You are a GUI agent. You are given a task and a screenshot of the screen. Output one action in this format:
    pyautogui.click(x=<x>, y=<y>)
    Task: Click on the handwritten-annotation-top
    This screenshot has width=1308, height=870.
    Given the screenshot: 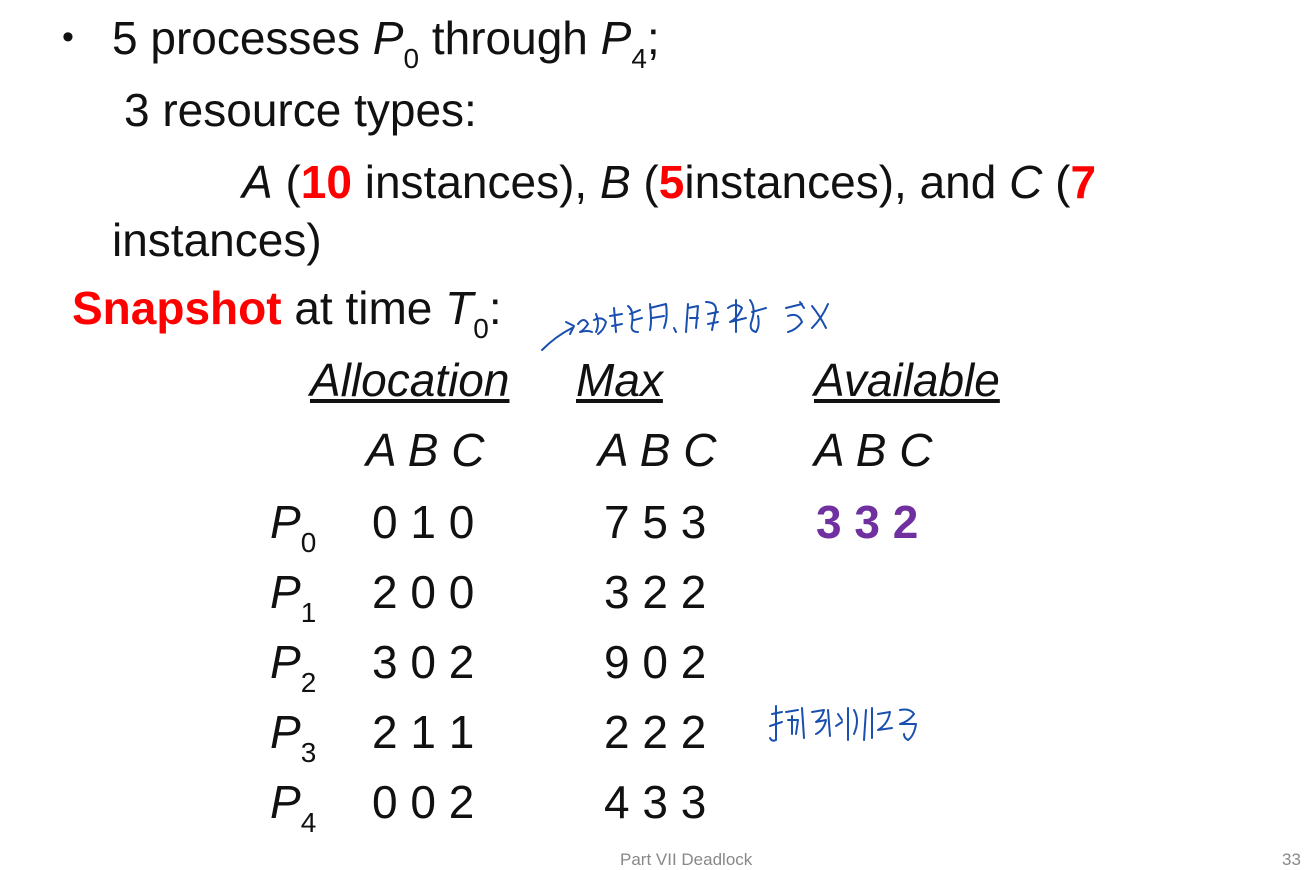 What is the action you would take?
    pyautogui.click(x=685, y=325)
    